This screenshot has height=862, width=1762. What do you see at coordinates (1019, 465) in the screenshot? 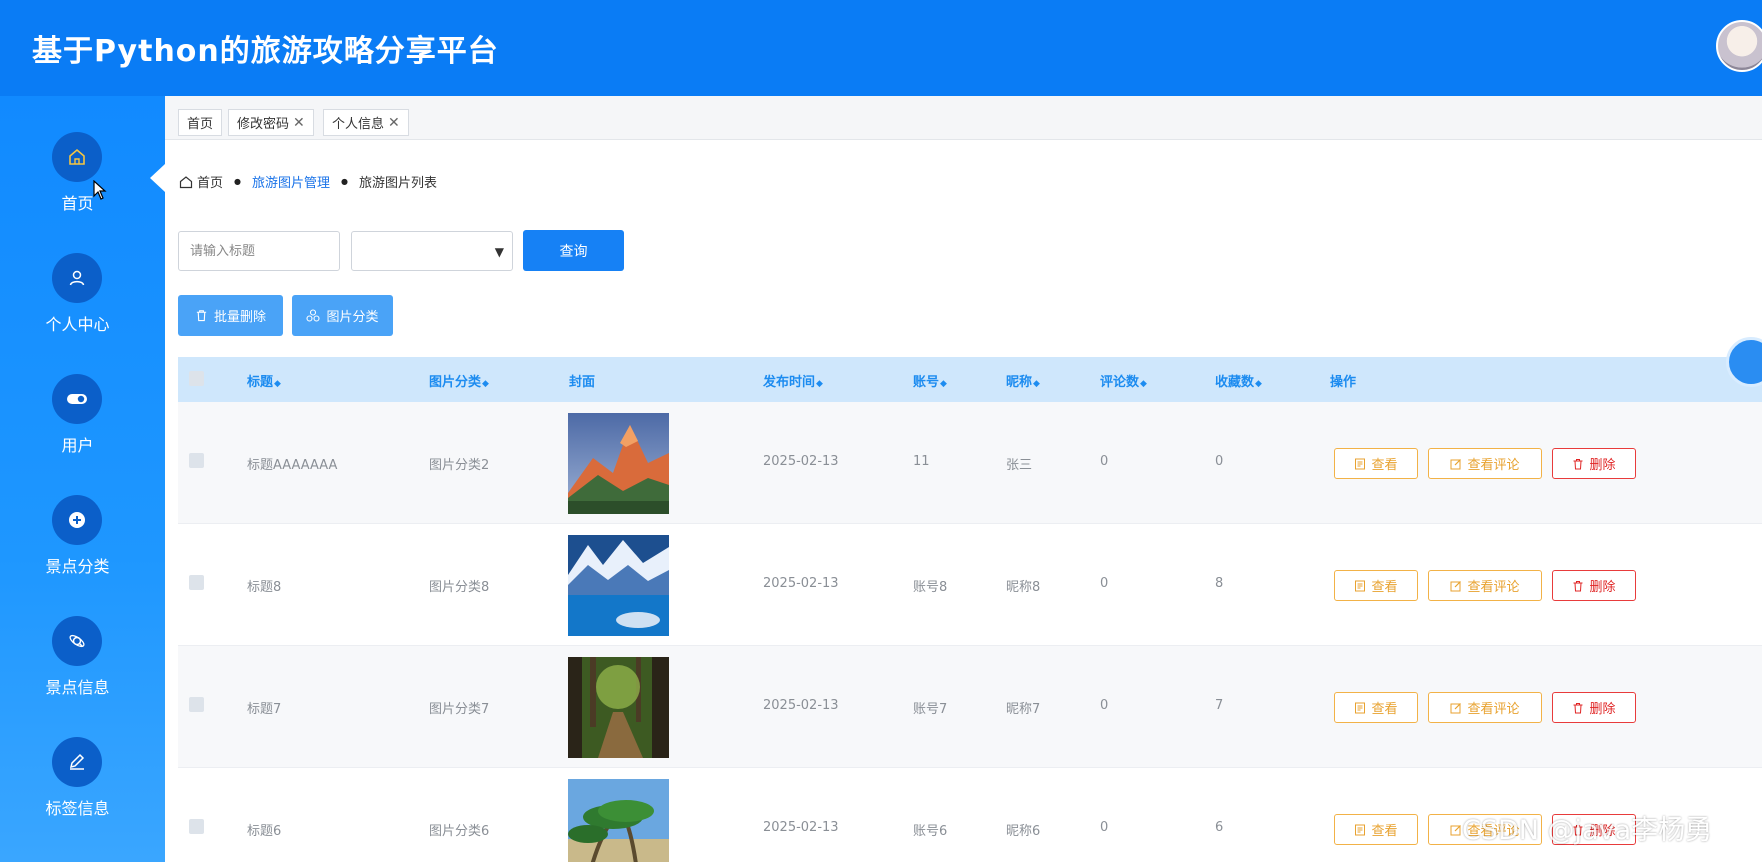
I see `cell-nickname: 张三` at bounding box center [1019, 465].